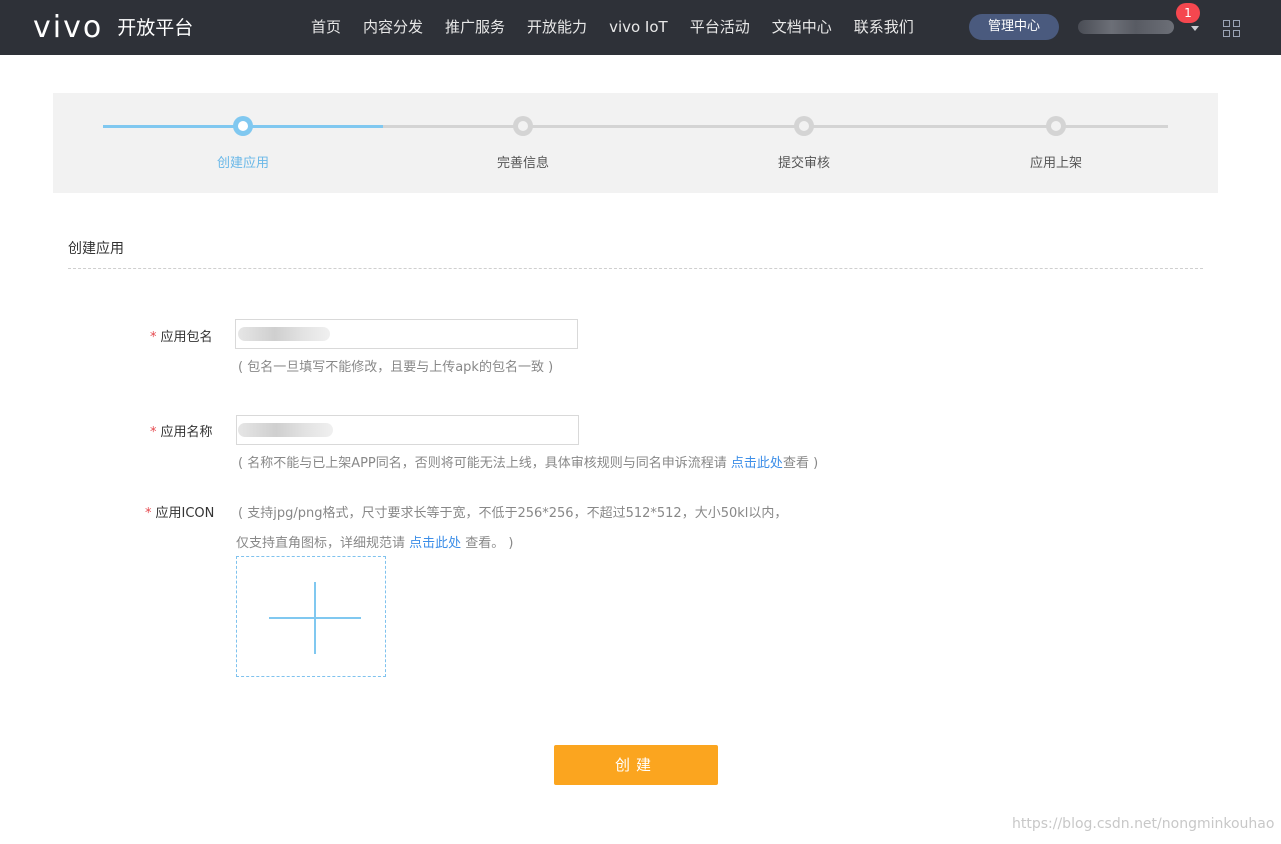  What do you see at coordinates (635, 268) in the screenshot?
I see `section-divider` at bounding box center [635, 268].